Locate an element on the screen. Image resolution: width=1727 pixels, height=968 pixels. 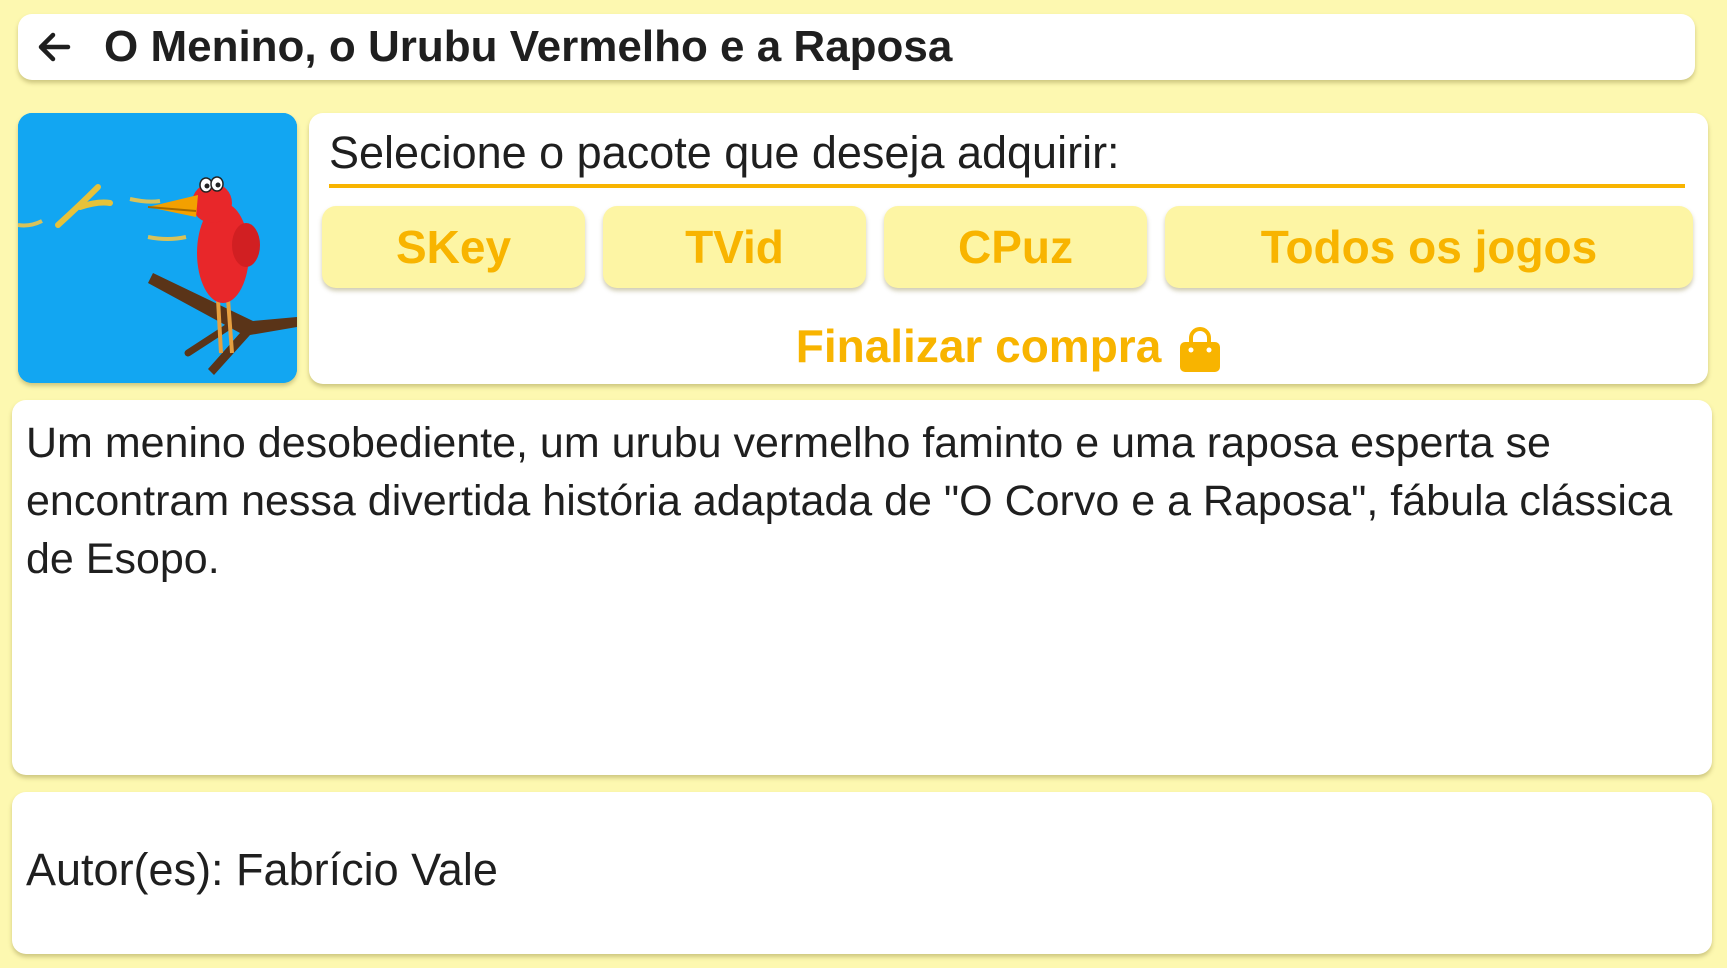
checkout-button: Finalizar compra is located at coordinates (1008, 346).